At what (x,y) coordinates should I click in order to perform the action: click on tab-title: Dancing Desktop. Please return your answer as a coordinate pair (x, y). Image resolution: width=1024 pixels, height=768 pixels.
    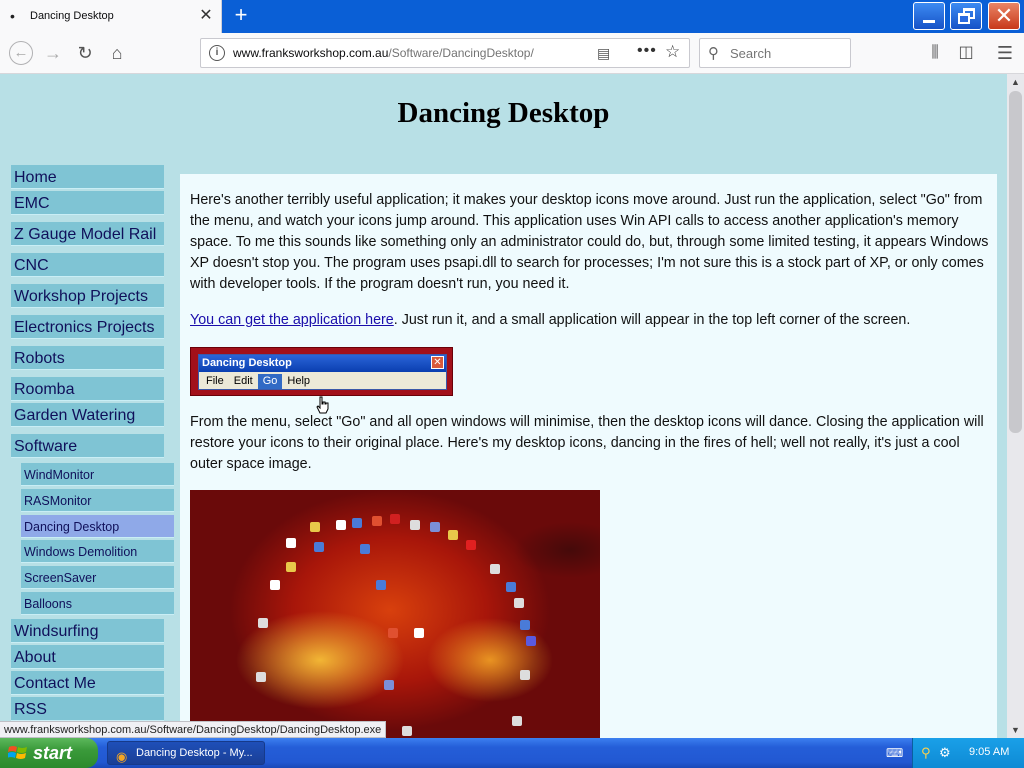
    Looking at the image, I should click on (72, 16).